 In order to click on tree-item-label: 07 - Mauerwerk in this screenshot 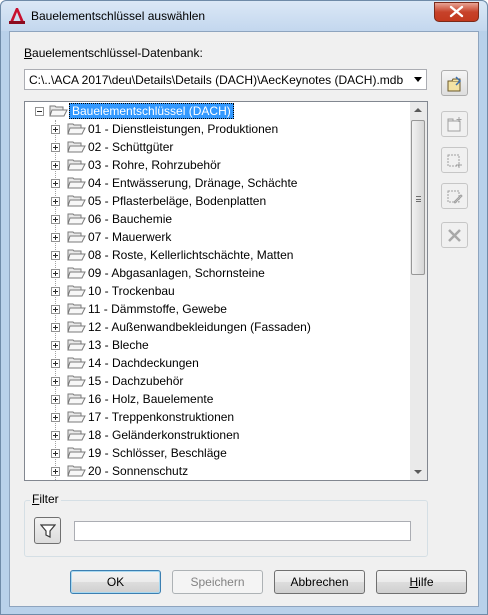, I will do `click(130, 237)`.